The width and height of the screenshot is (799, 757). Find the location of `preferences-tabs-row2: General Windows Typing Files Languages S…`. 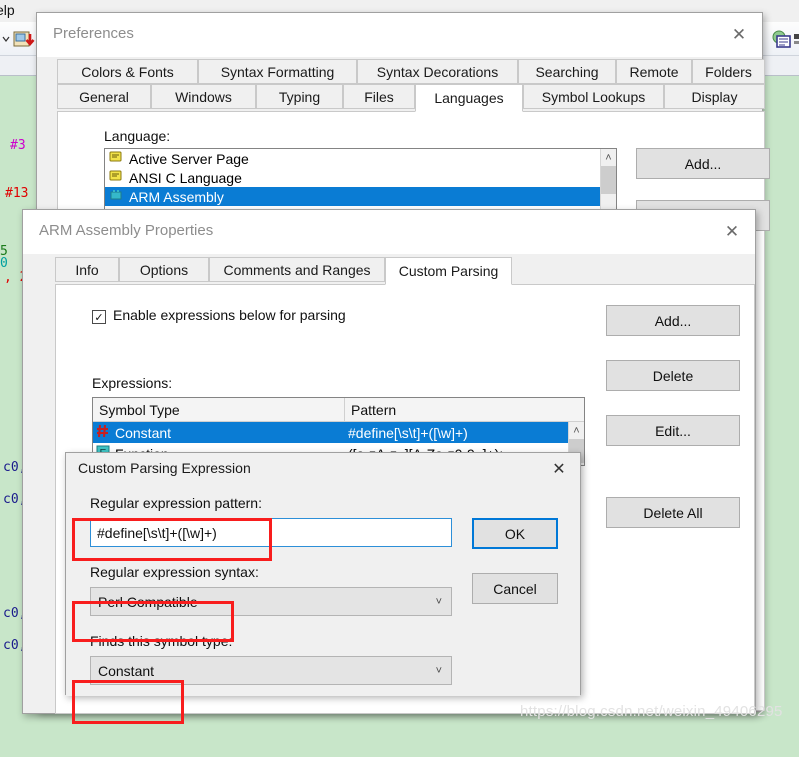

preferences-tabs-row2: General Windows Typing Files Languages S… is located at coordinates (401, 98).